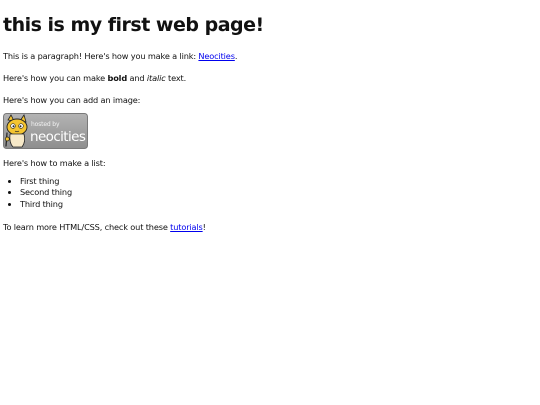 Image resolution: width=540 pixels, height=405 pixels. Describe the element at coordinates (58, 137) in the screenshot. I see `badge-line2: neocities` at that location.